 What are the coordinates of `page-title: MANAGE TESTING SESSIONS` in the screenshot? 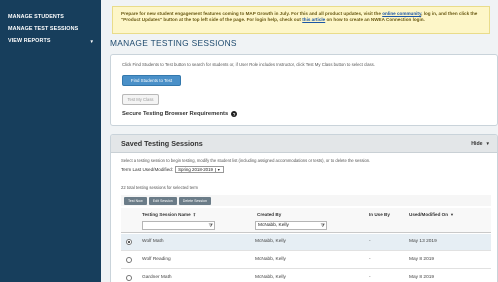 It's located at (173, 43).